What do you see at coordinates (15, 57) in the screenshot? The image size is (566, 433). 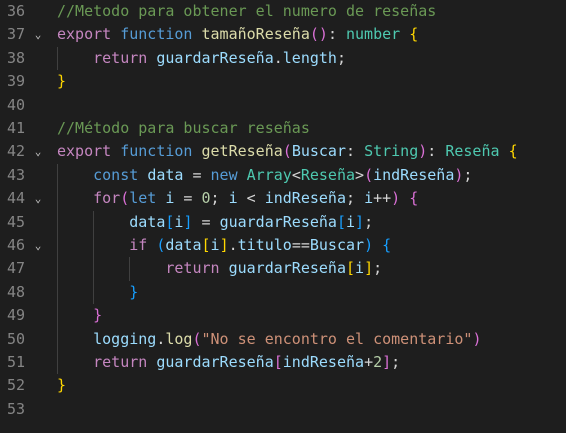 I see `line-number: 38` at bounding box center [15, 57].